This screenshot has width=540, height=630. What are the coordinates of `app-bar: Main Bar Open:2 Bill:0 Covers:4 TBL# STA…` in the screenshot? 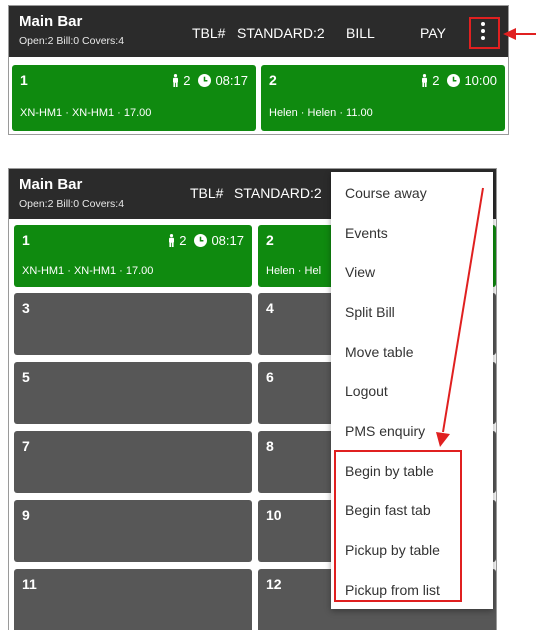 It's located at (258, 31).